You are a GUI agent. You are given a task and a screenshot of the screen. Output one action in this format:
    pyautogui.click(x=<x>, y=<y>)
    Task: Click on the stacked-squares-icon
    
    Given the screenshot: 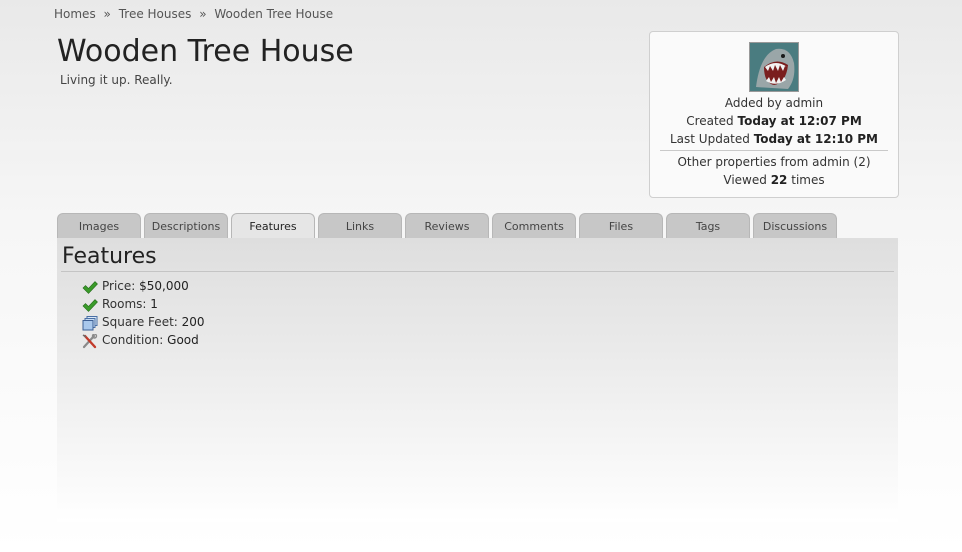 What is the action you would take?
    pyautogui.click(x=90, y=323)
    